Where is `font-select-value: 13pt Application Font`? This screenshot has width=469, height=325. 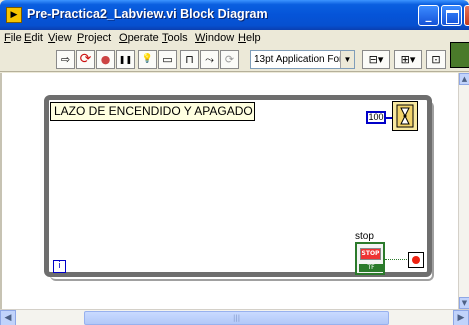
font-select-value: 13pt Application Font is located at coordinates (301, 59).